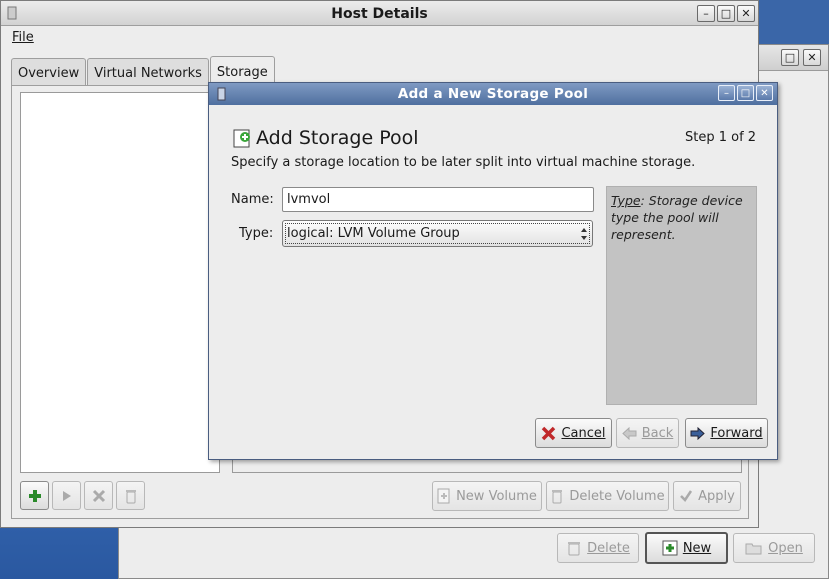  I want to click on apply-button: Apply, so click(707, 496).